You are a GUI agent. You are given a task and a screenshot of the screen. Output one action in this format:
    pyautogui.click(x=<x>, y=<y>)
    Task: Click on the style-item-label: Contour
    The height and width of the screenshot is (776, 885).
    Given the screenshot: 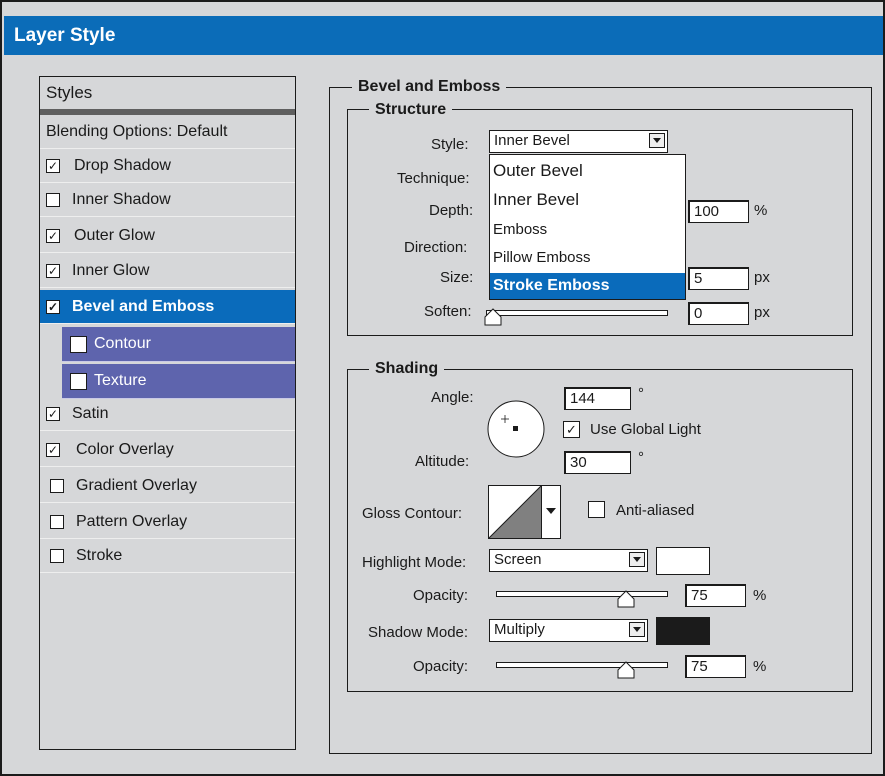 What is the action you would take?
    pyautogui.click(x=122, y=343)
    